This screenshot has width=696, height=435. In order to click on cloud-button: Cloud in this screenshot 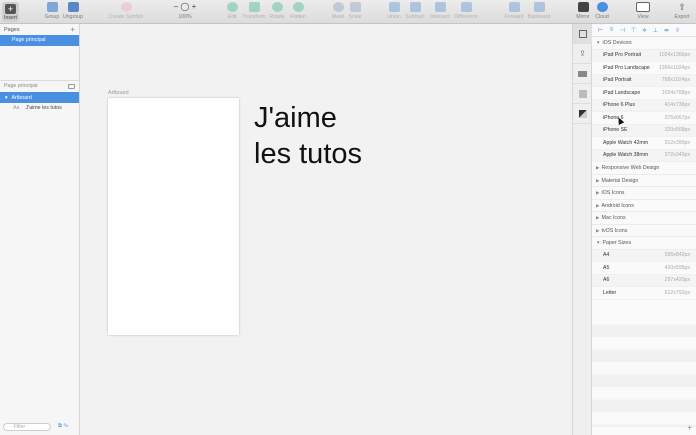, I will do `click(602, 11)`.